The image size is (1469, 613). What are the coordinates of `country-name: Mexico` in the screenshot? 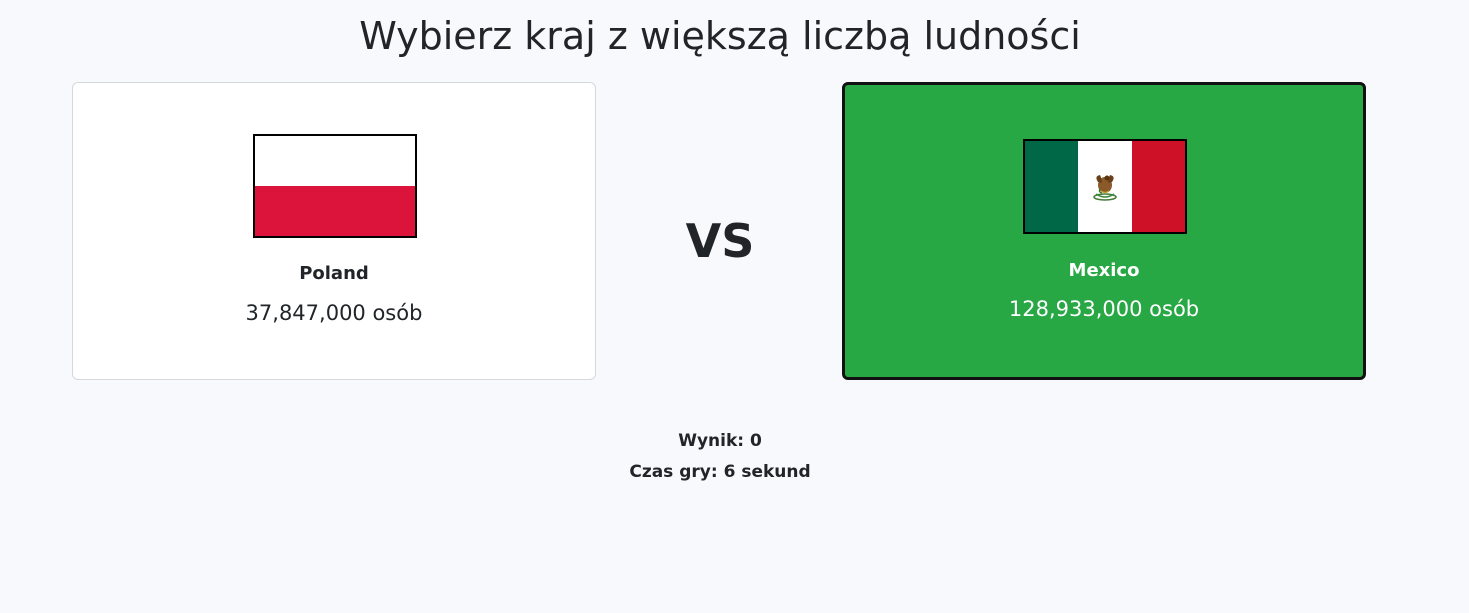 It's located at (1104, 270).